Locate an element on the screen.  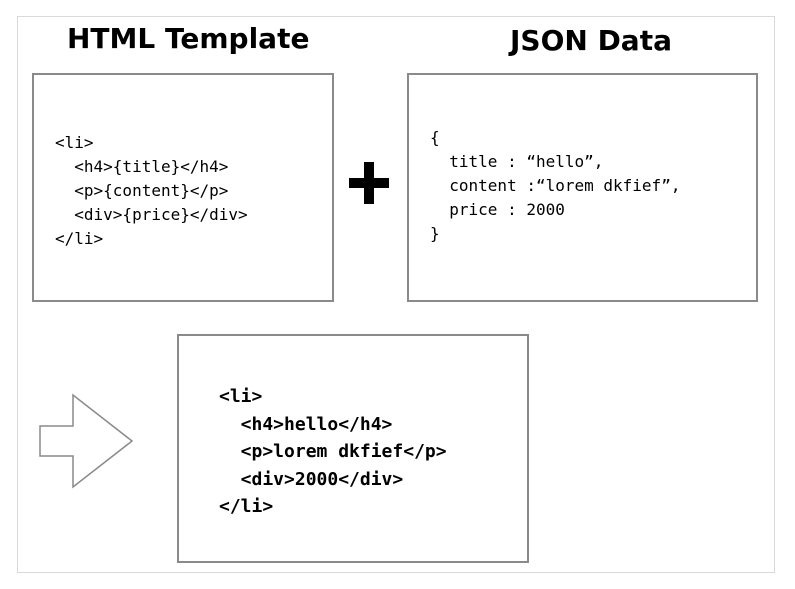
code-line: <h4>hello</h4> is located at coordinates (306, 424).